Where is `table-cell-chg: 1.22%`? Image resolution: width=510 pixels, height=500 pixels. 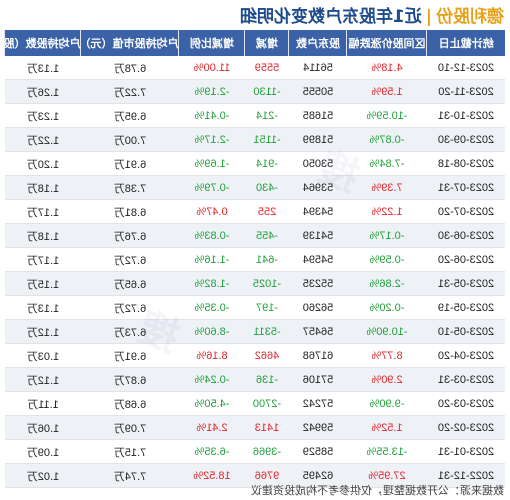 table-cell-chg: 1.22% is located at coordinates (387, 211).